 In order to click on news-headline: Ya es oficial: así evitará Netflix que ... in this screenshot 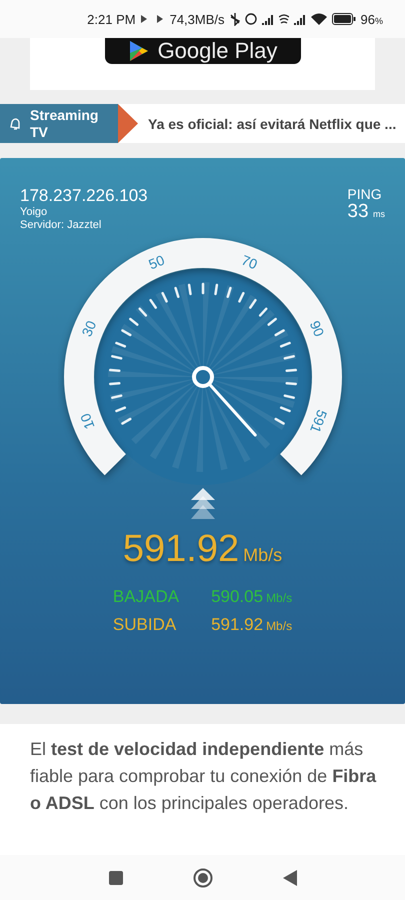, I will do `click(267, 124)`.